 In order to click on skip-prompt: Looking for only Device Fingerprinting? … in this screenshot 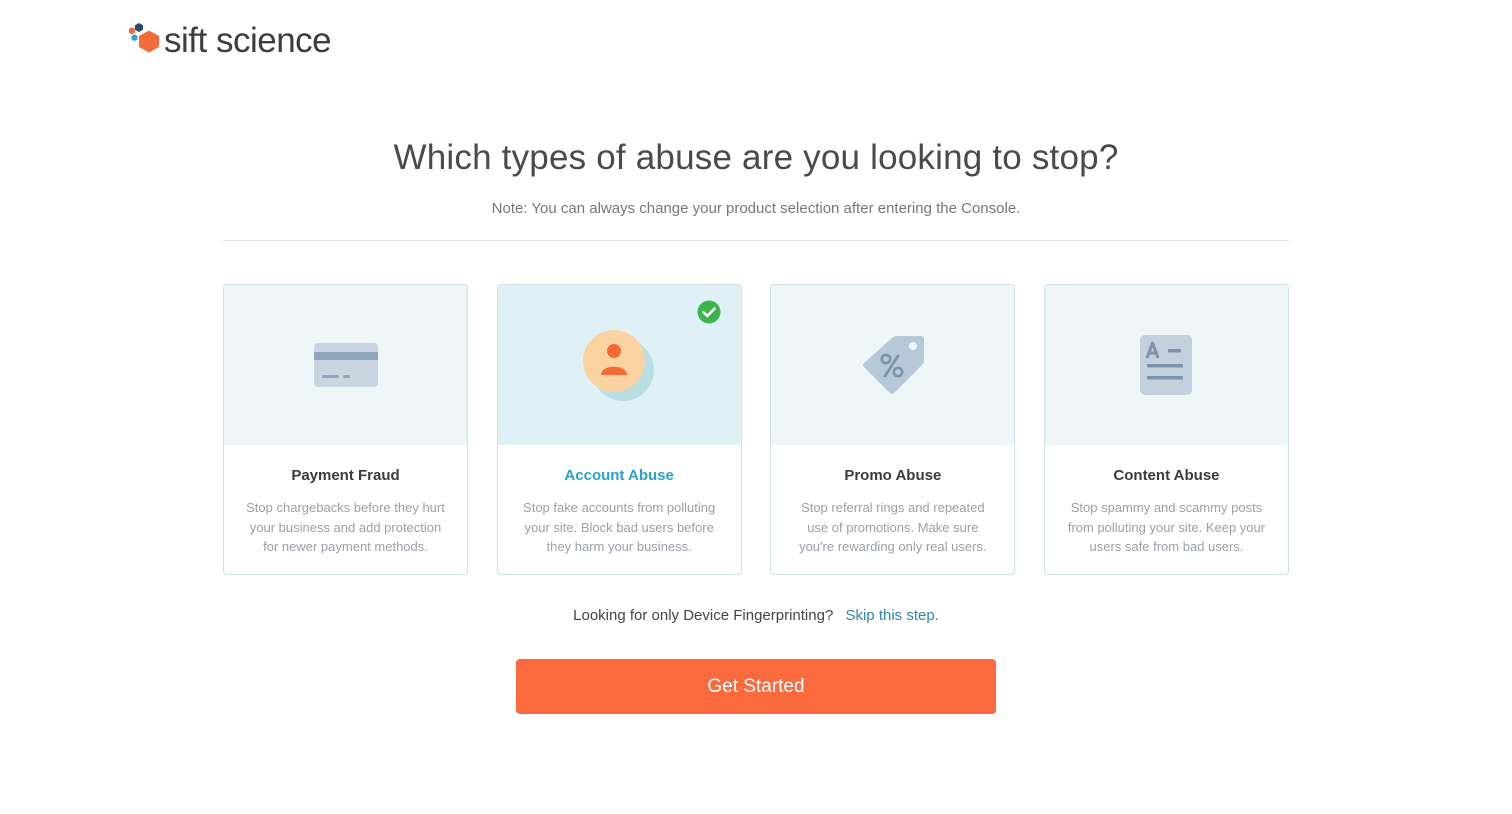, I will do `click(756, 615)`.